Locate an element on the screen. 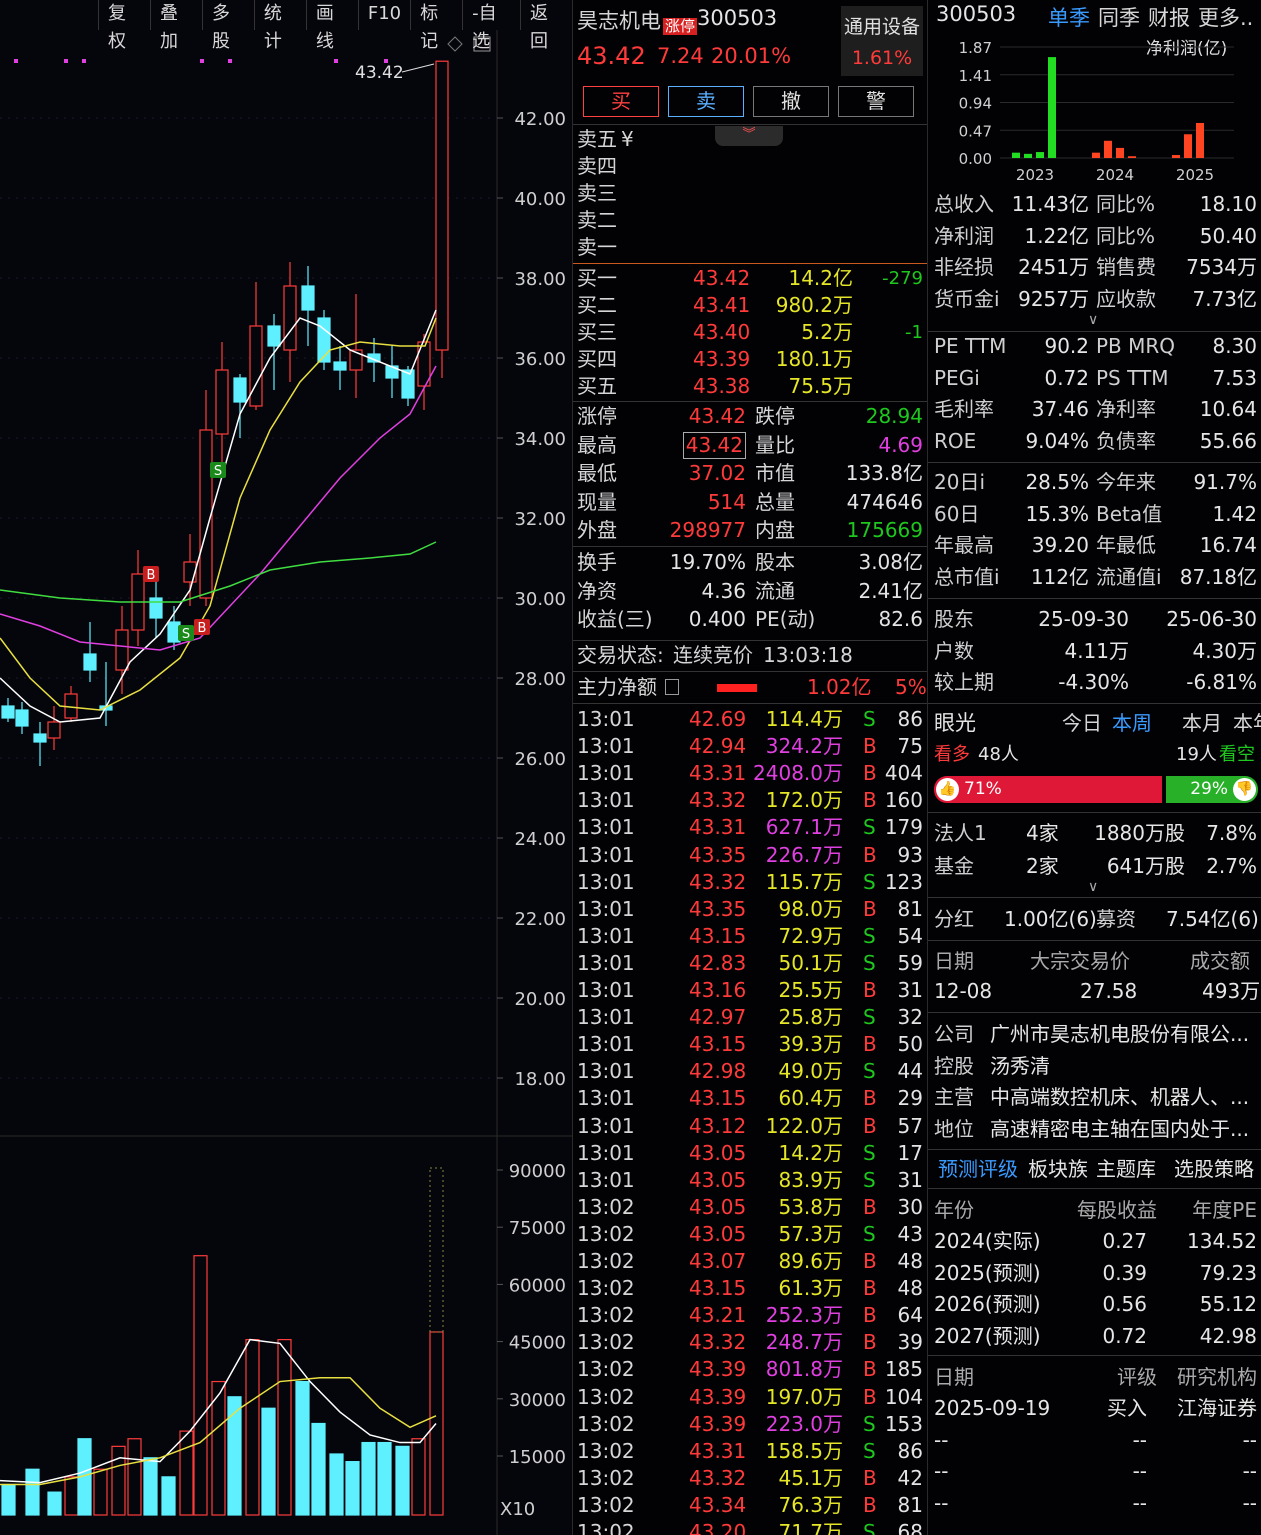 This screenshot has height=1535, width=1261. tick-row: 13:02 43.05 53.8万 B 30 is located at coordinates (750, 1207).